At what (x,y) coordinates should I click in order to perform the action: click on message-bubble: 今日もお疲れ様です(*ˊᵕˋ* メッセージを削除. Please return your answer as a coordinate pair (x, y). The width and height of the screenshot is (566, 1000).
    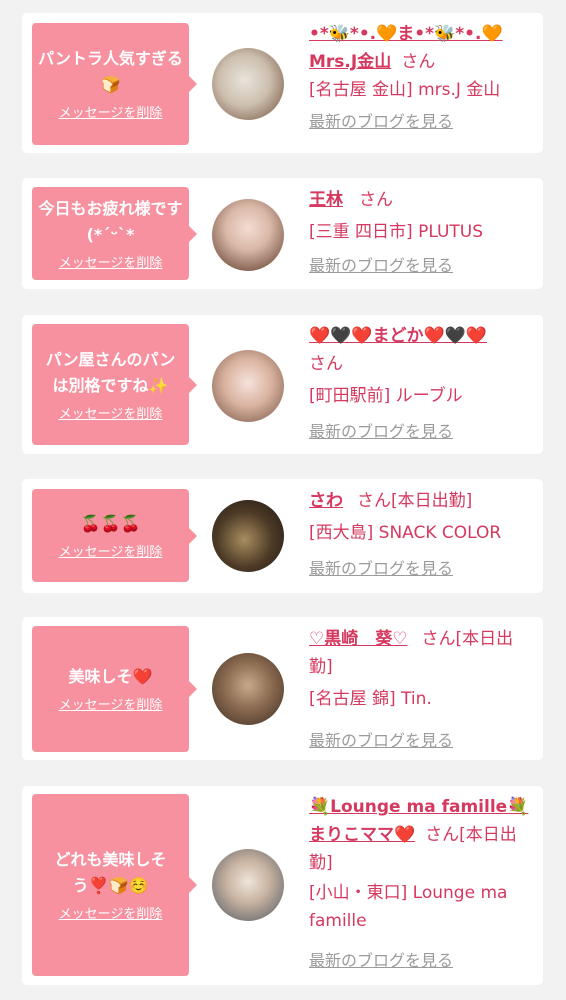
    Looking at the image, I should click on (114, 233).